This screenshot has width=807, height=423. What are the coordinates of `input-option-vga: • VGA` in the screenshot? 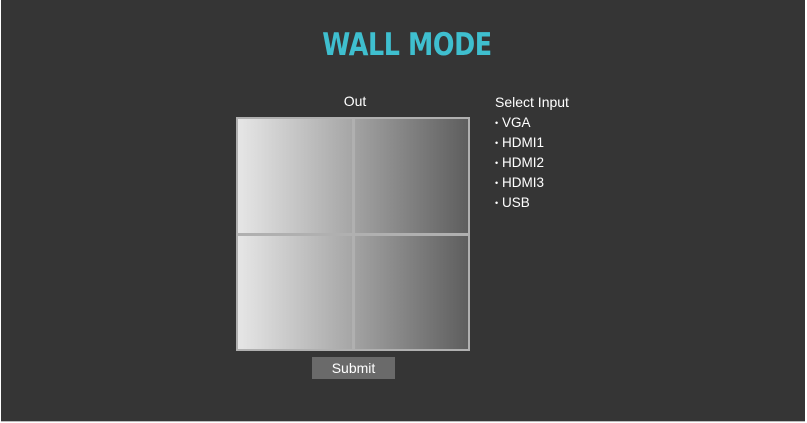 It's located at (532, 123).